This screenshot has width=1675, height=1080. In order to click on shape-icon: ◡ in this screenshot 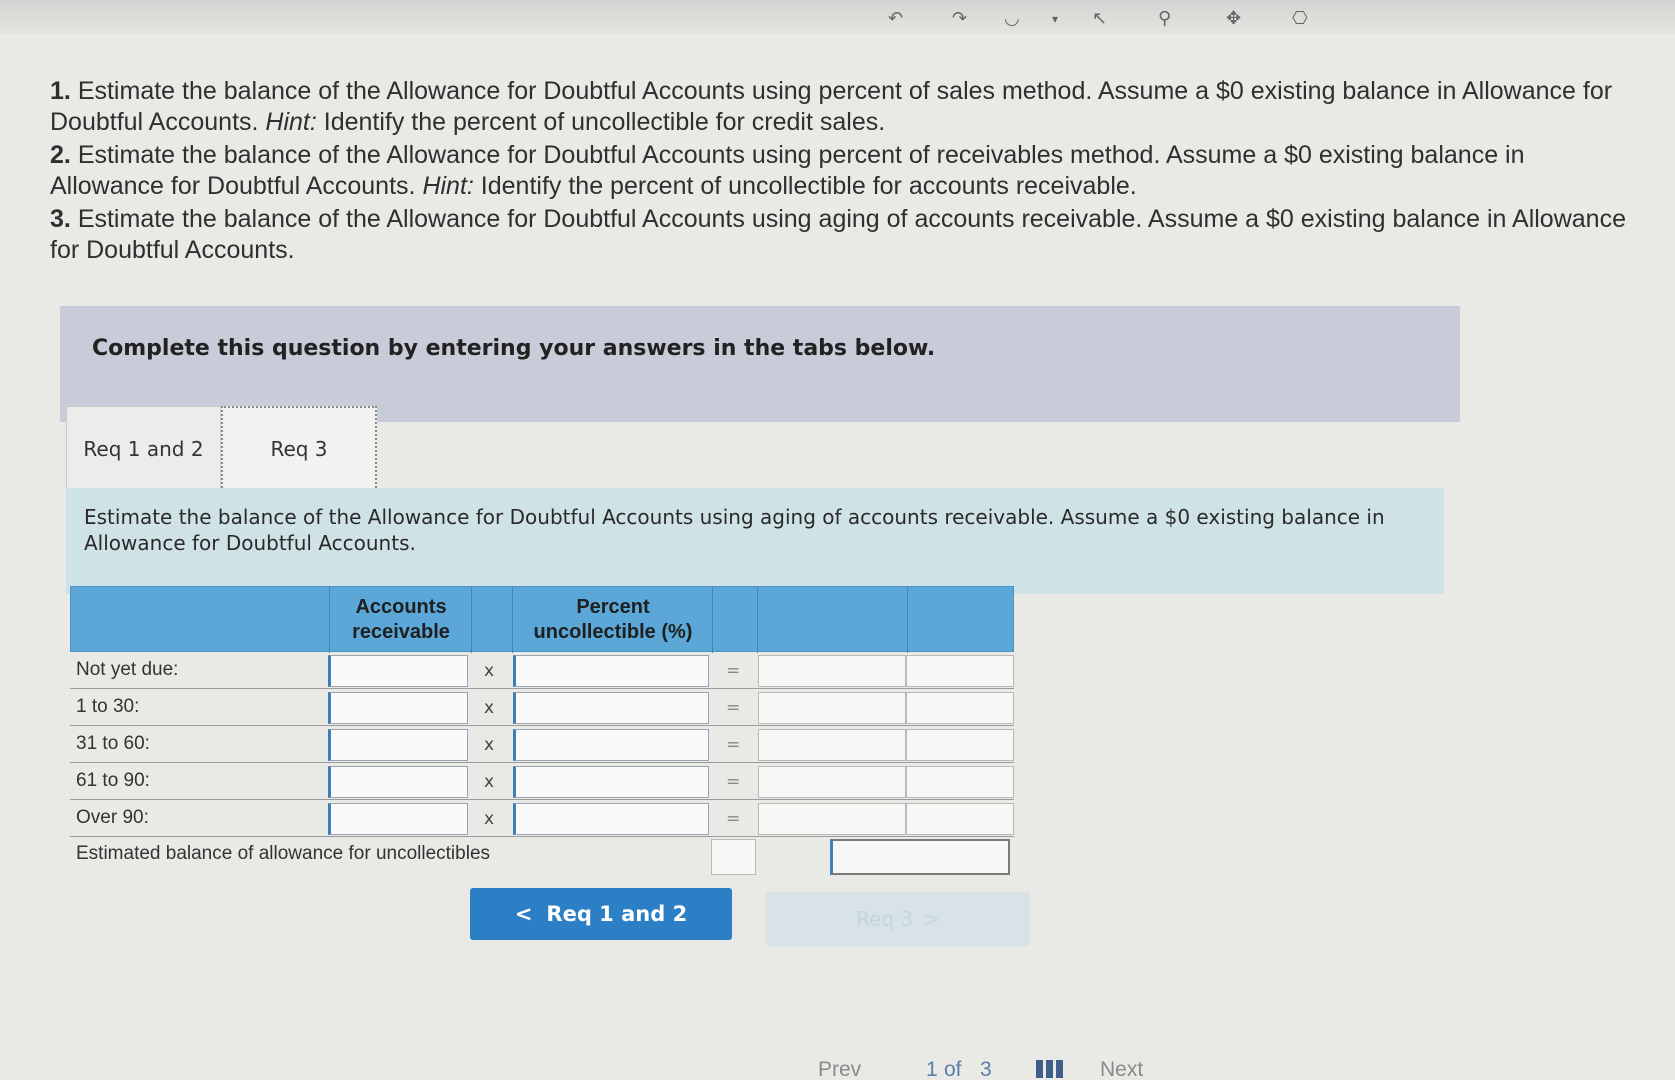, I will do `click(1012, 18)`.